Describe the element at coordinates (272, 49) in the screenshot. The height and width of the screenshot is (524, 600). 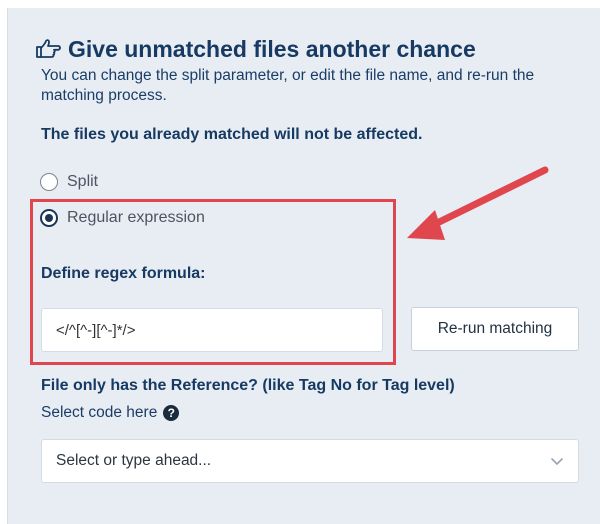
I see `panel-title: Give unmatched files another chance` at that location.